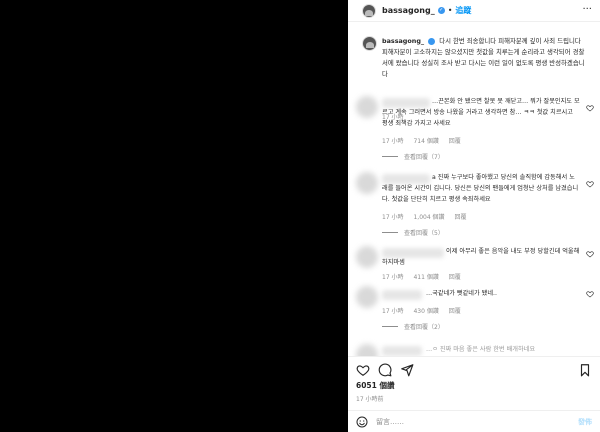  What do you see at coordinates (474, 368) in the screenshot?
I see `post-action-bar` at bounding box center [474, 368].